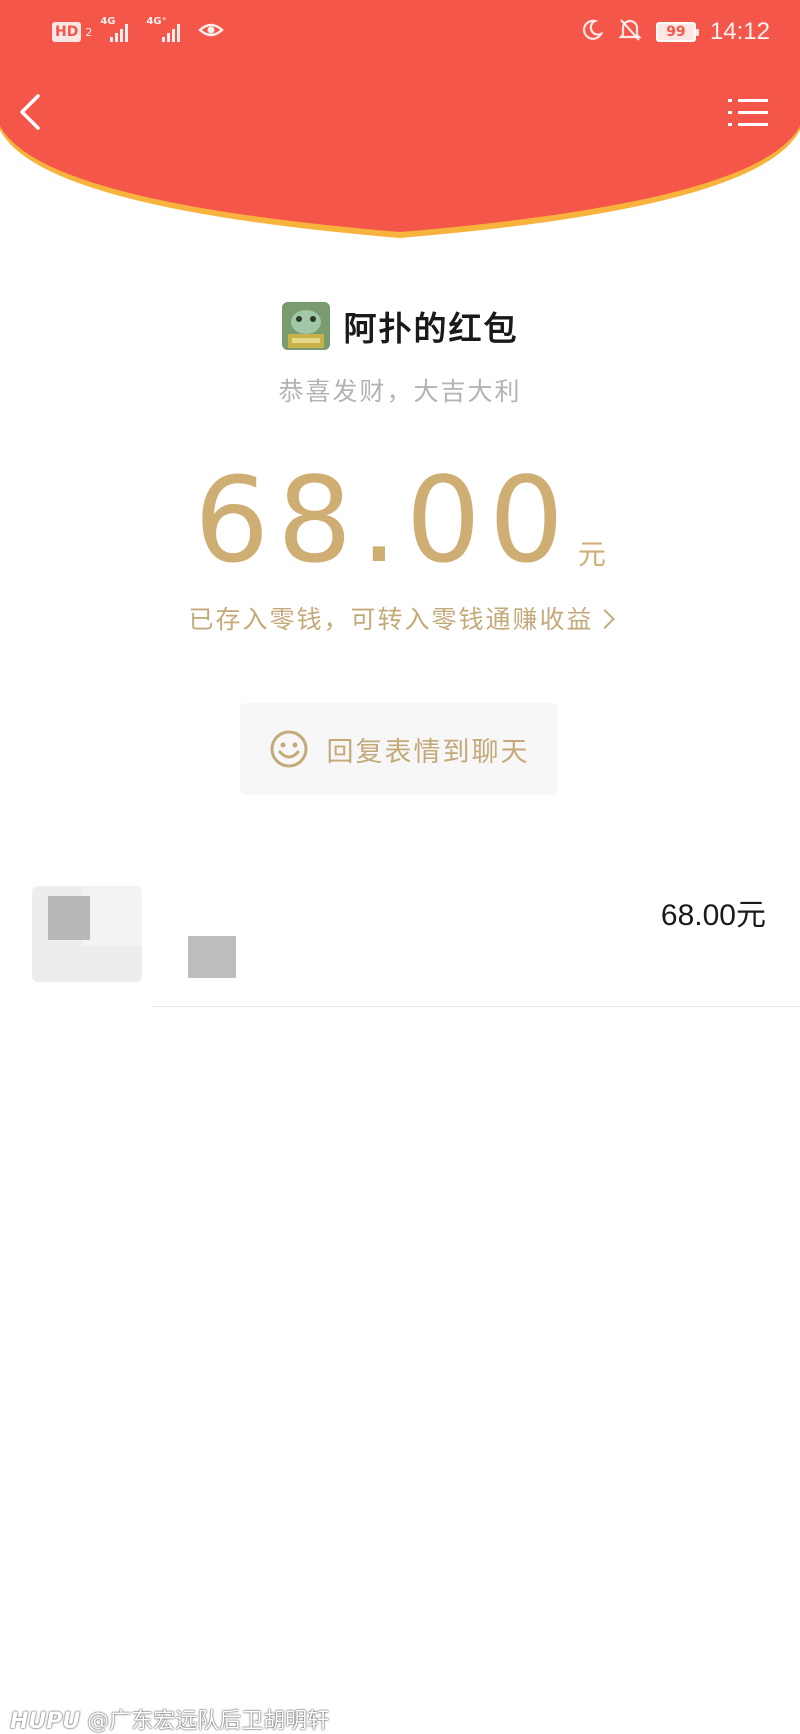 Image resolution: width=800 pixels, height=1734 pixels. What do you see at coordinates (45, 1721) in the screenshot?
I see `watermark-brand: HUPU` at bounding box center [45, 1721].